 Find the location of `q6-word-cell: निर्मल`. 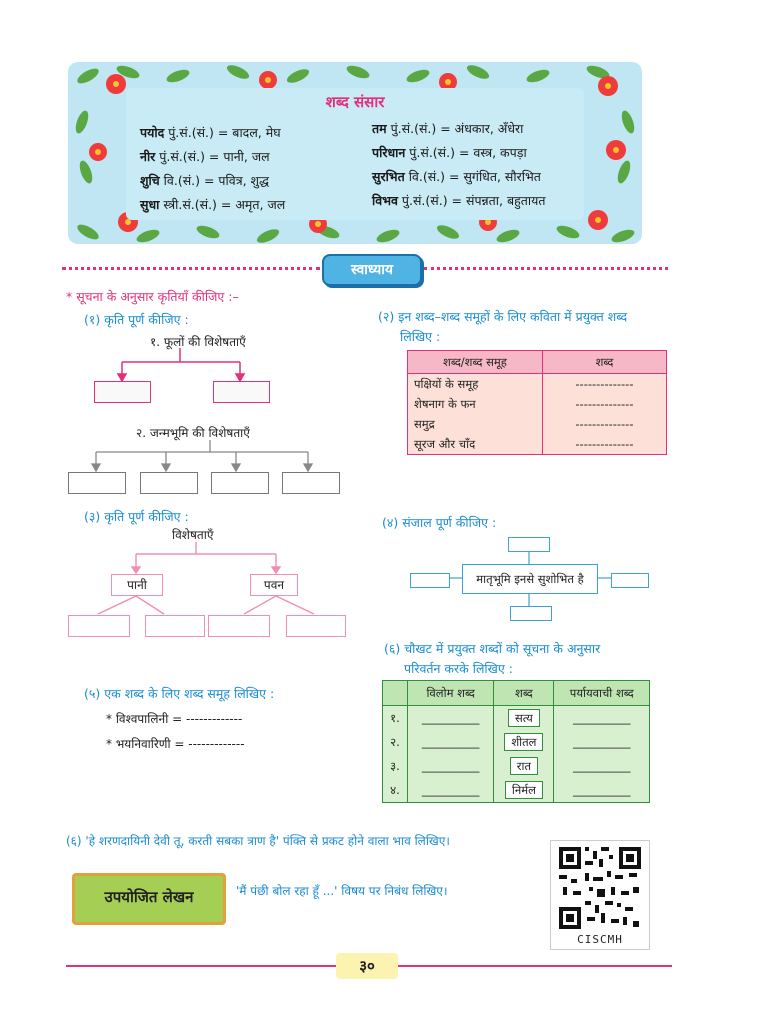

q6-word-cell: निर्मल is located at coordinates (524, 790).